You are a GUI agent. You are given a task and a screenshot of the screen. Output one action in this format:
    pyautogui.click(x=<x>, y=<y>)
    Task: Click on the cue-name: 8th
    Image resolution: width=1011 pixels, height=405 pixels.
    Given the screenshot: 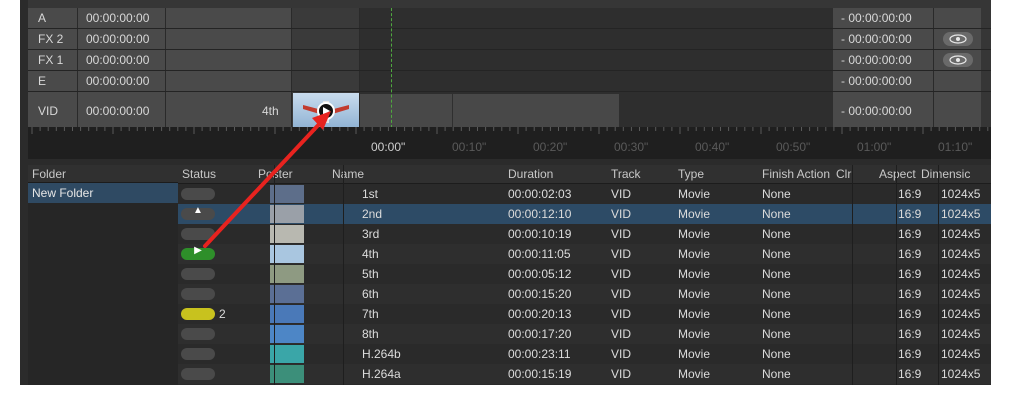 What is the action you would take?
    pyautogui.click(x=432, y=334)
    